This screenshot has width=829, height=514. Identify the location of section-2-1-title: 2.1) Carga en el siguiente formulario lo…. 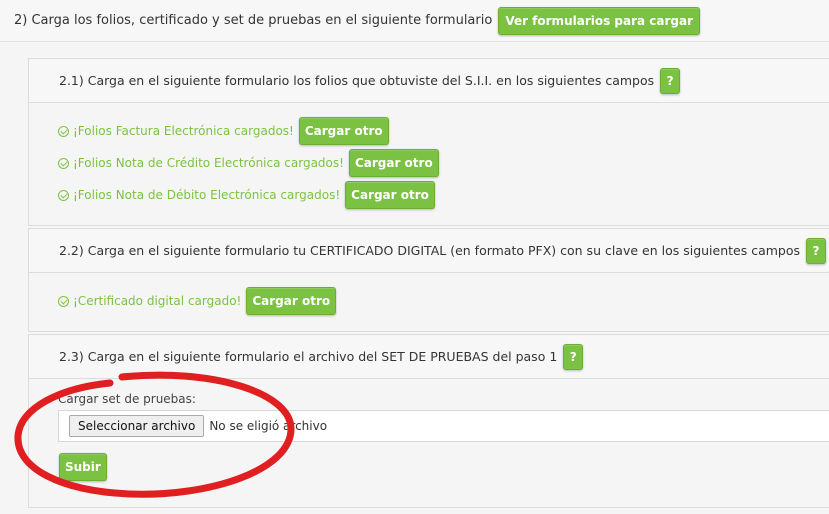
(357, 80).